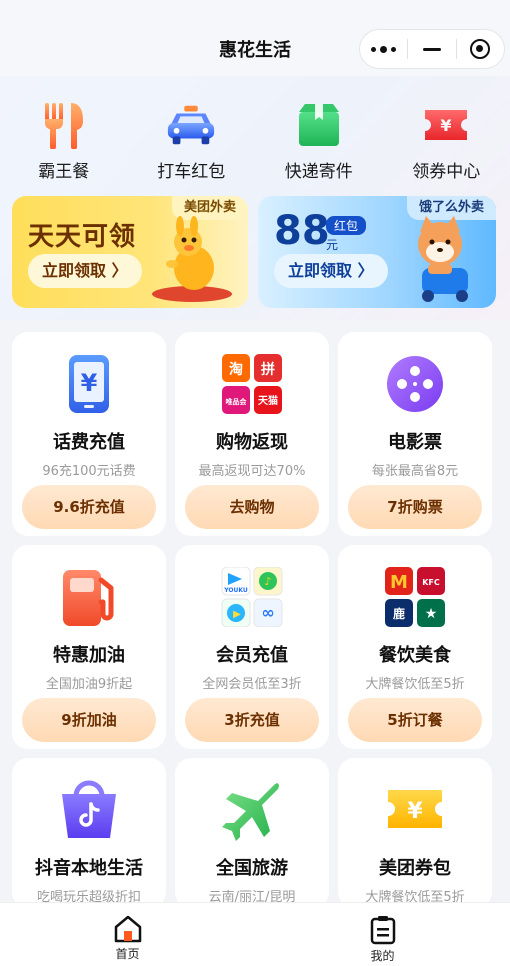 The image size is (510, 966). What do you see at coordinates (252, 868) in the screenshot?
I see `card-title: 全国旅游` at bounding box center [252, 868].